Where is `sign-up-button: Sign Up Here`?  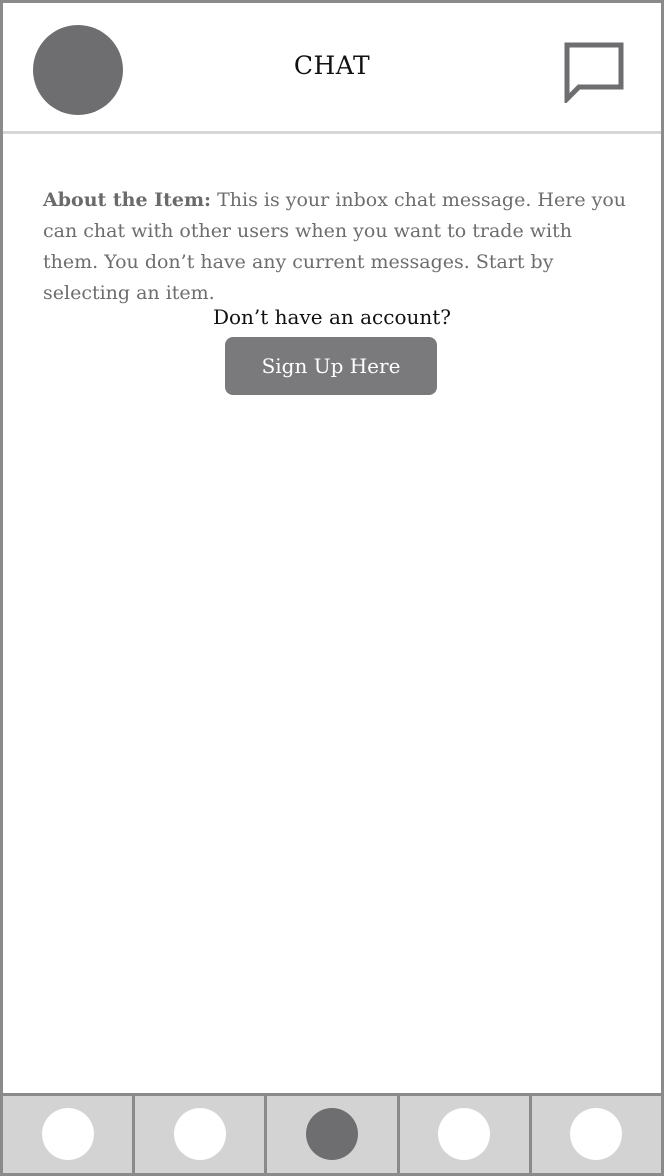
sign-up-button: Sign Up Here is located at coordinates (331, 366).